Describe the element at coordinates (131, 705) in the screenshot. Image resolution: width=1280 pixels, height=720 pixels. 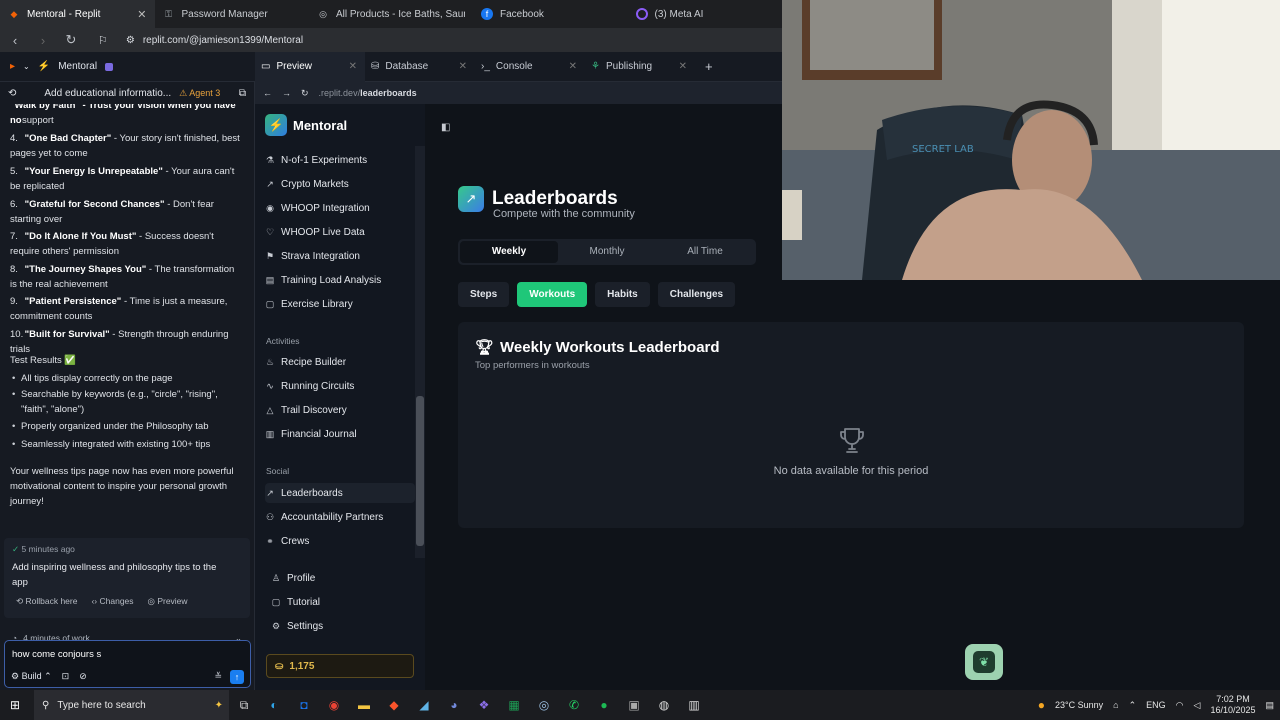
I see `taskbar-search: ⚲ Type here to search ✦` at that location.